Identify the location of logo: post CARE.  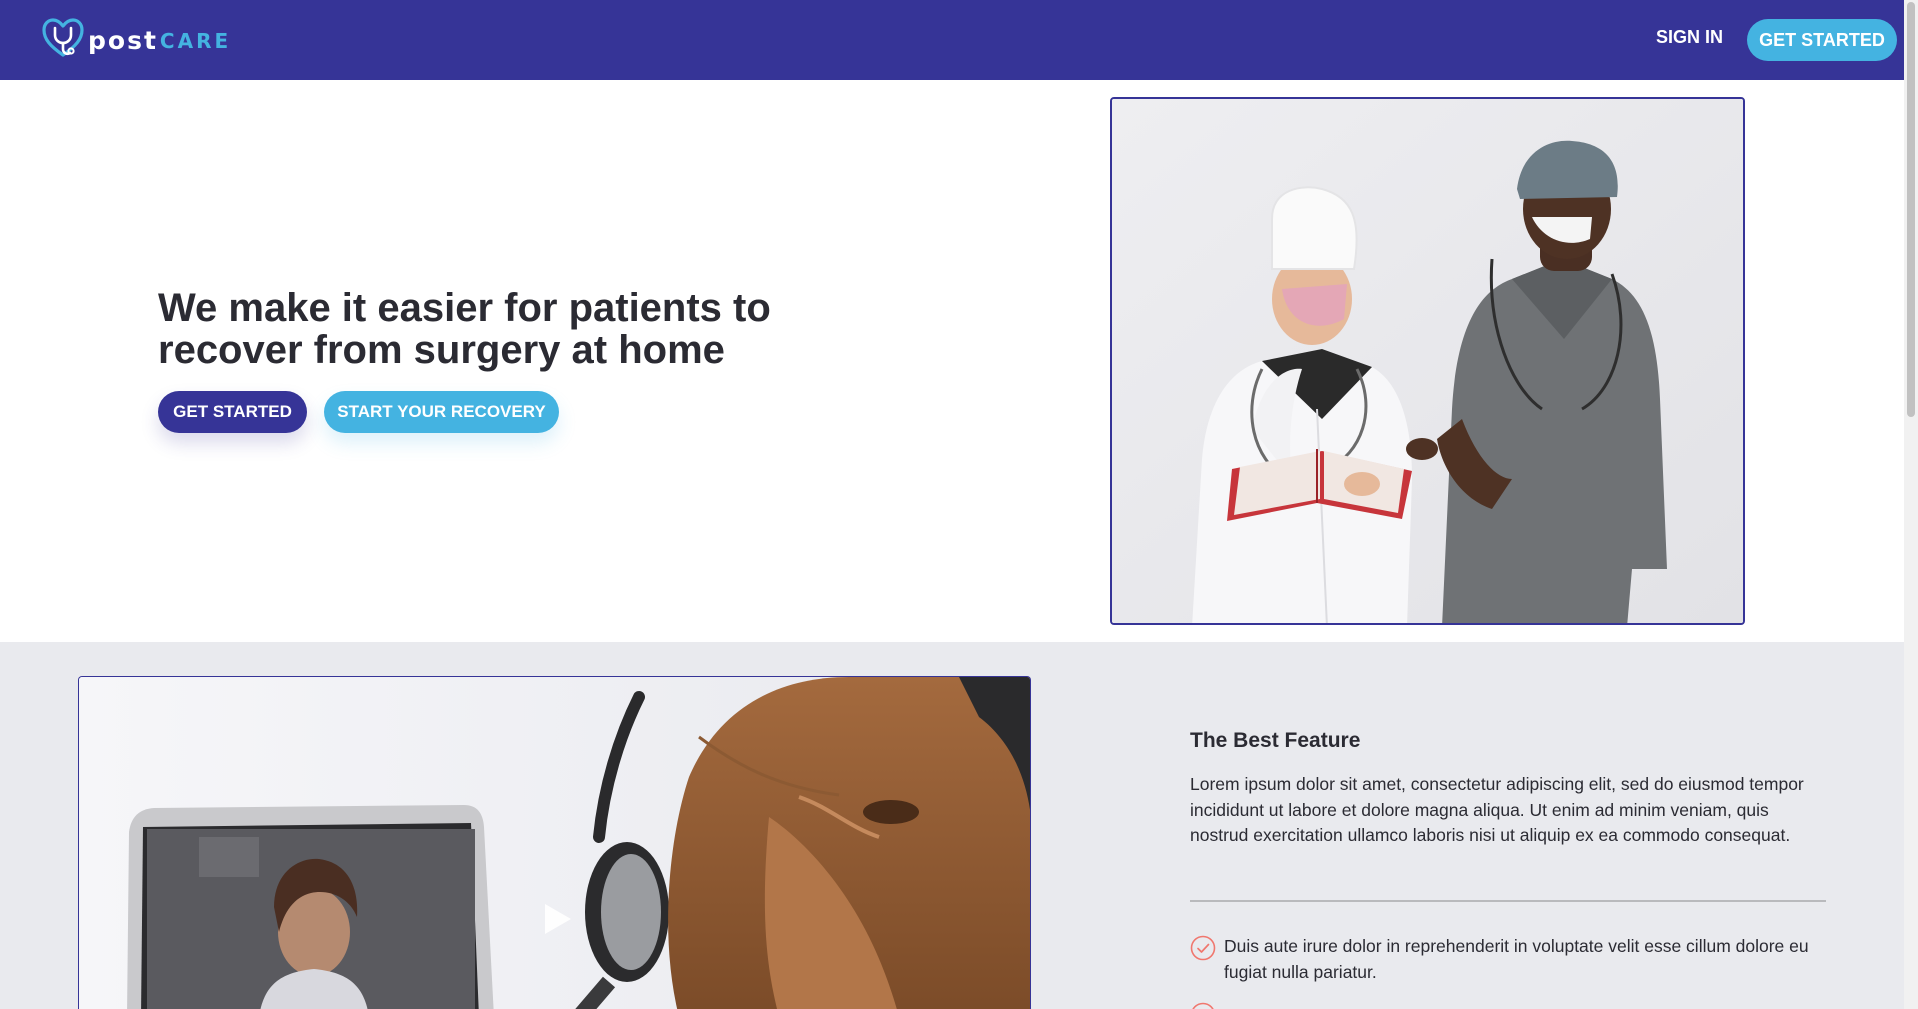
(135, 40).